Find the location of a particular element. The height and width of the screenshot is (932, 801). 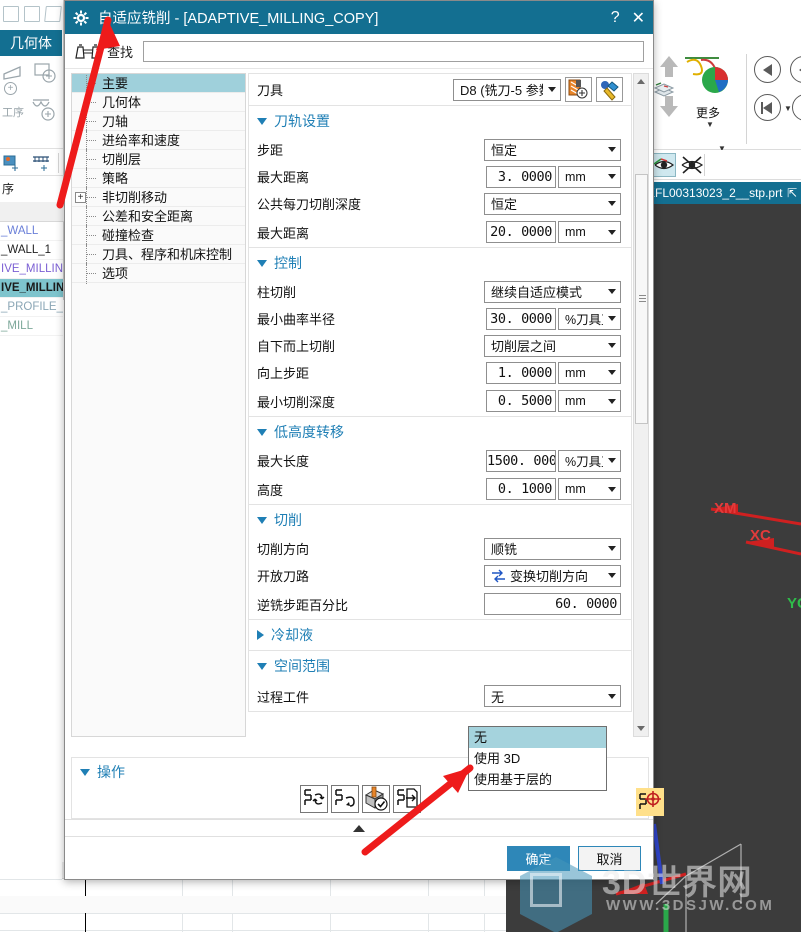

background-ribbon-tab-geometry: 几何体 is located at coordinates (31, 43).